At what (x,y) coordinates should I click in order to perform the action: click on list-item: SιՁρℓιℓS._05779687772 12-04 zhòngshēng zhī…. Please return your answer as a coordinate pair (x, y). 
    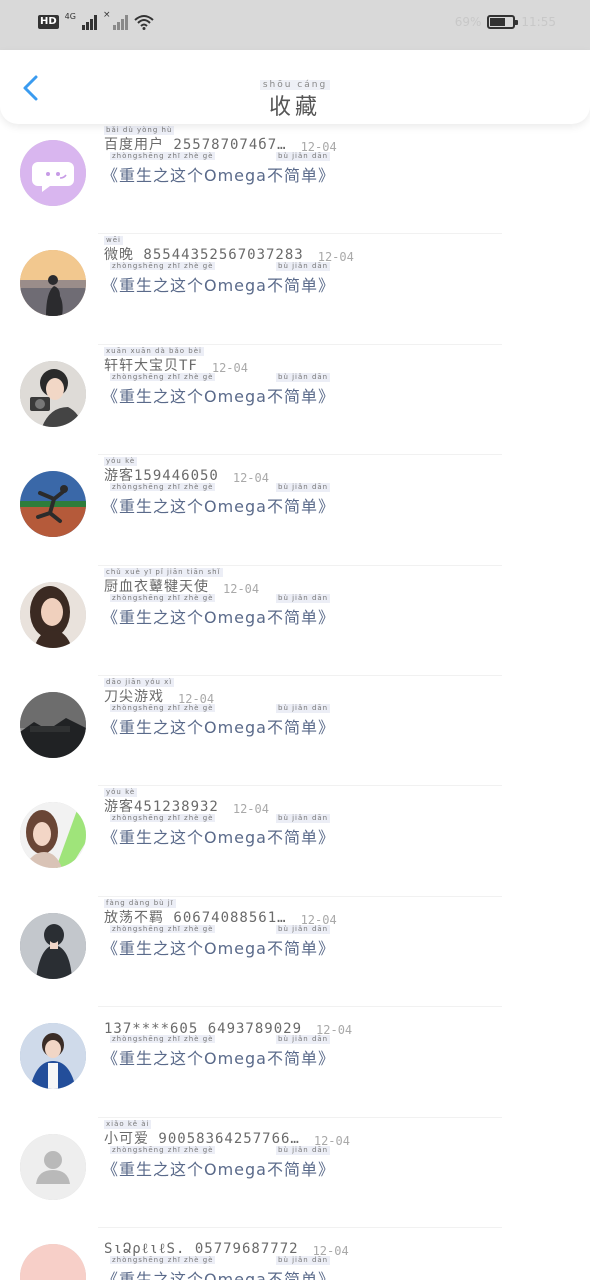
    Looking at the image, I should click on (295, 1254).